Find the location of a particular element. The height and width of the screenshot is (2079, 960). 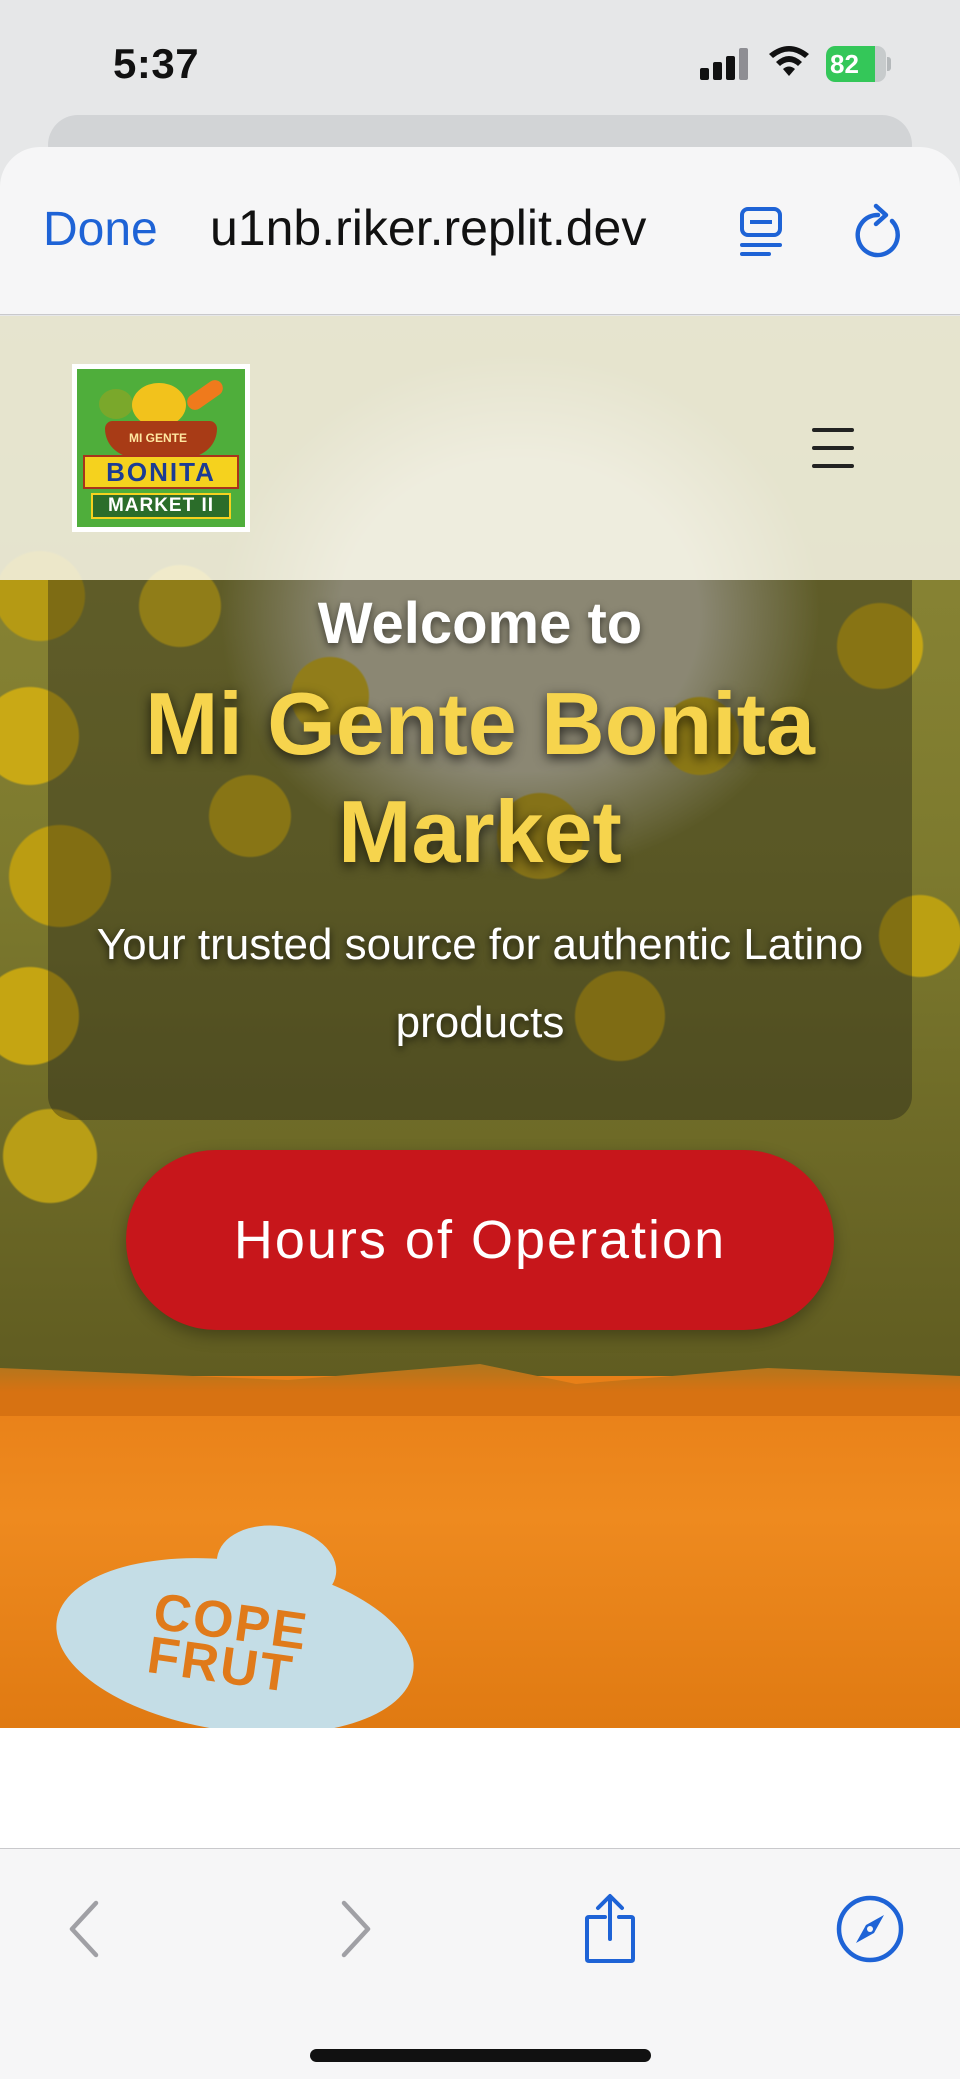

reload-icon is located at coordinates (878, 231).